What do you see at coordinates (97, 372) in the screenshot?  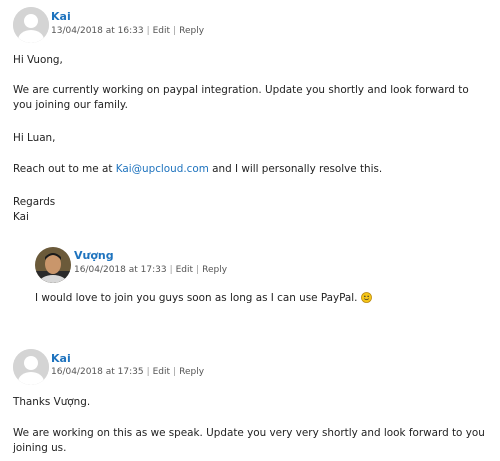 I see `comment-date-link: 16/04/2018 at 17:35` at bounding box center [97, 372].